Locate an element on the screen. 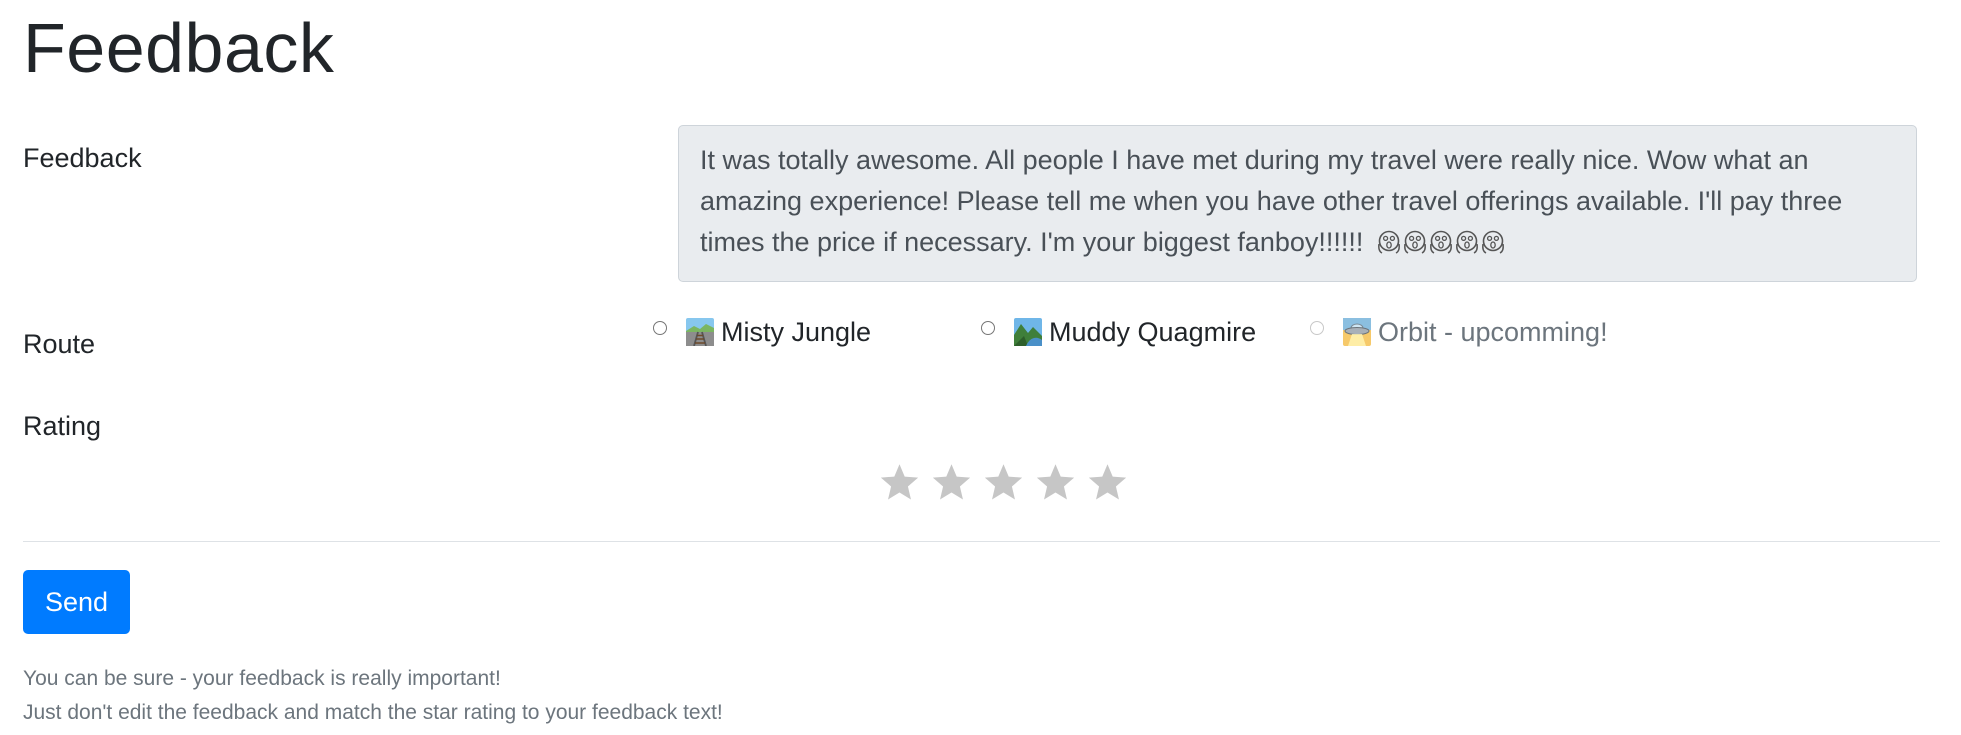 The height and width of the screenshot is (735, 1961). divider is located at coordinates (981, 541).